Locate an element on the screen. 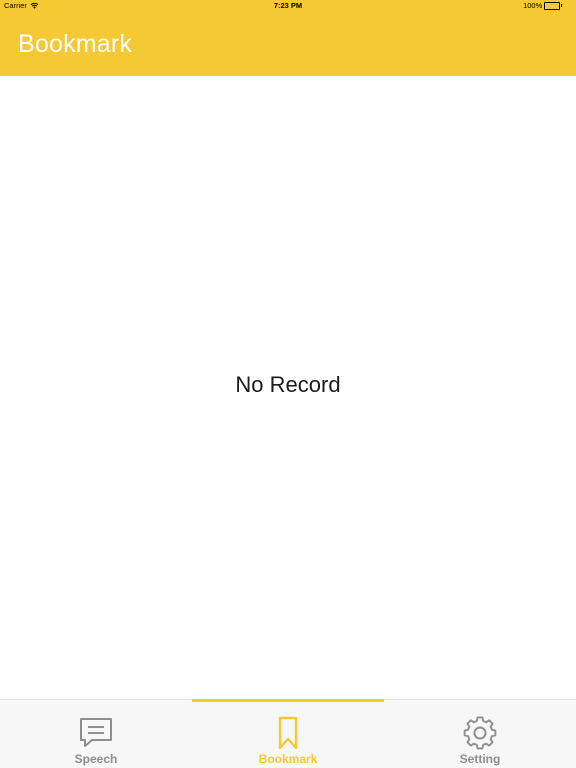 This screenshot has height=768, width=576. status-right: 100% ⚡ is located at coordinates (548, 5).